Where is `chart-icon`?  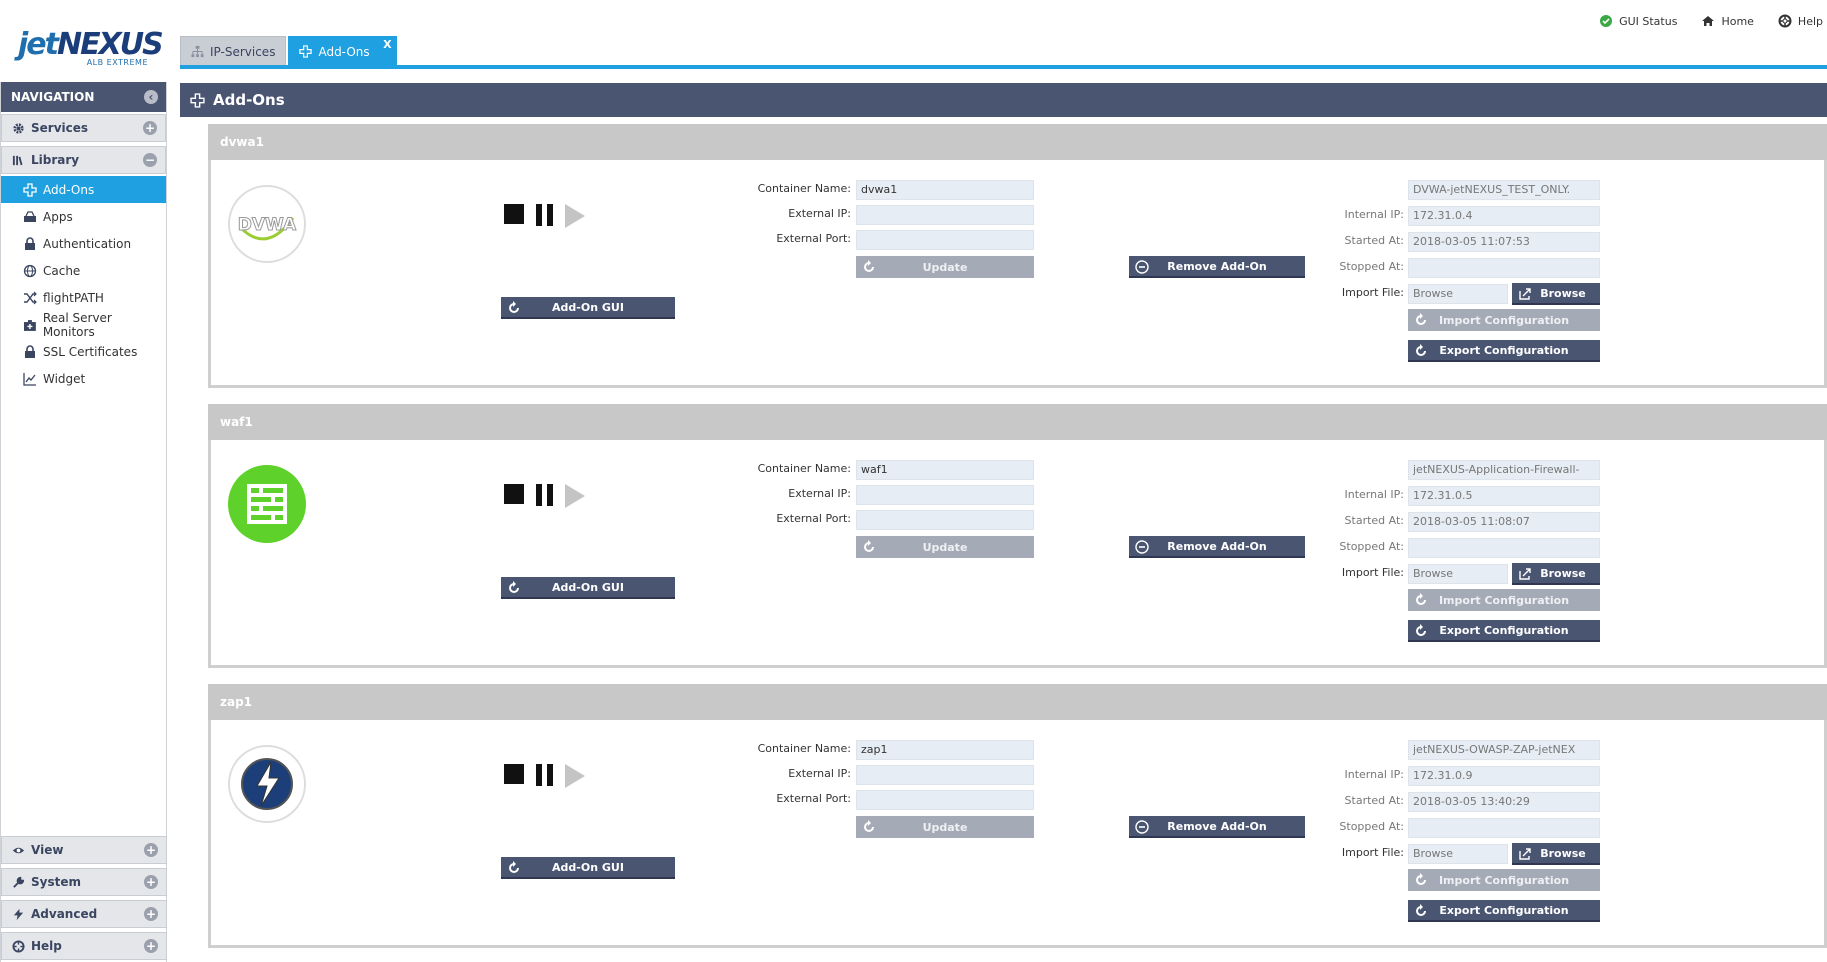
chart-icon is located at coordinates (29, 379).